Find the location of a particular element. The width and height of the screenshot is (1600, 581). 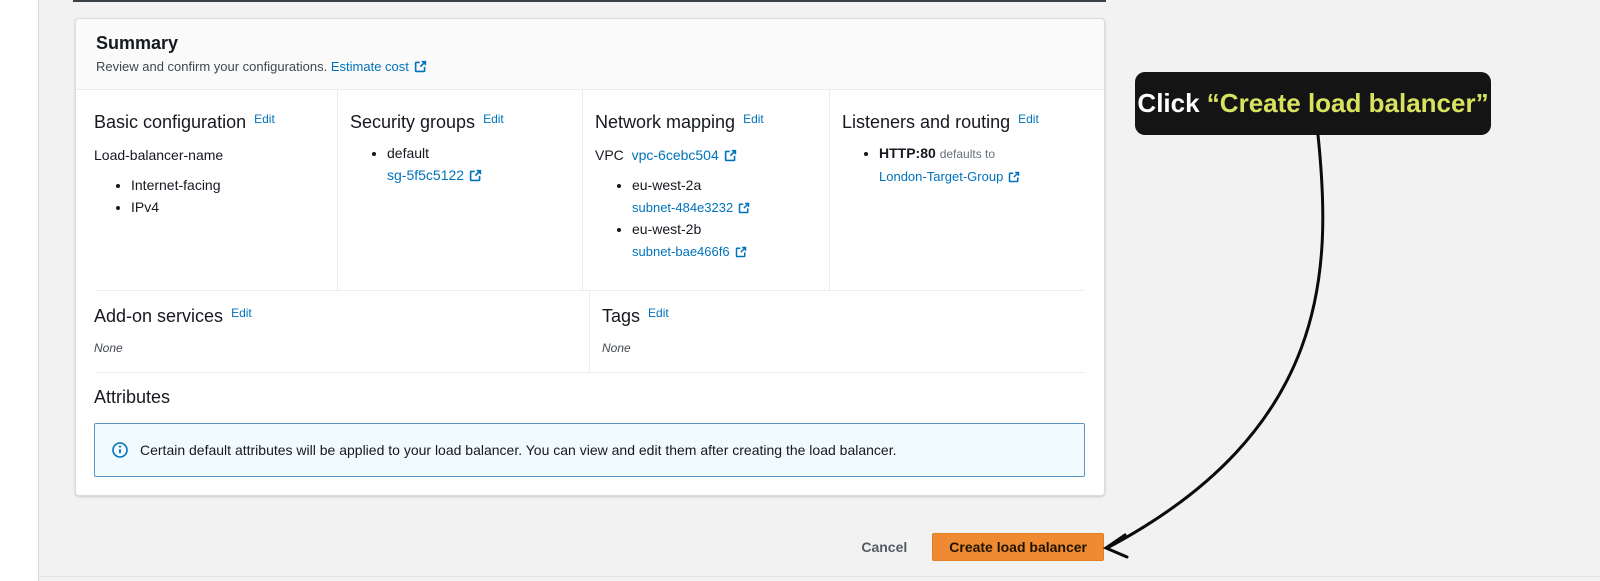

section-security-groups: Security groups Edit default sg-5f5c5122 is located at coordinates (459, 190).